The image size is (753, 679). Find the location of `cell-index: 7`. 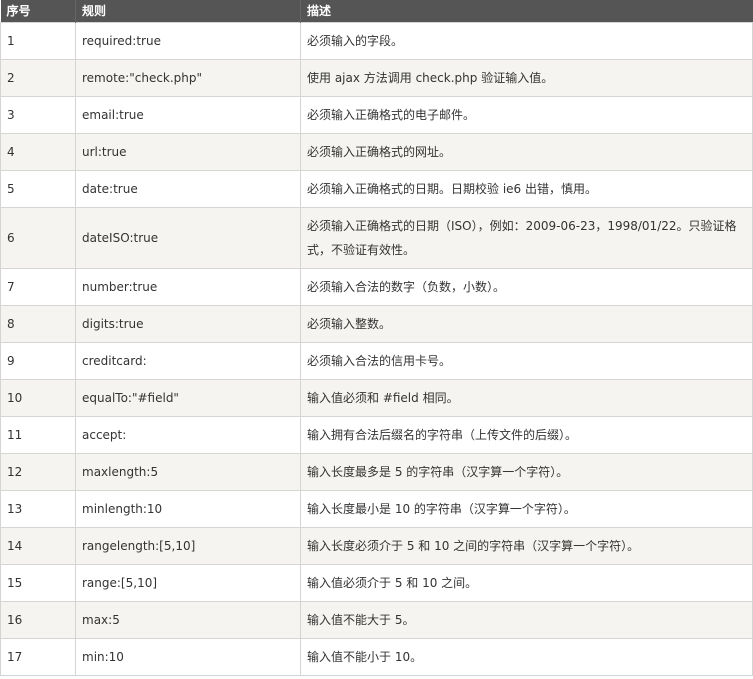

cell-index: 7 is located at coordinates (38, 286).